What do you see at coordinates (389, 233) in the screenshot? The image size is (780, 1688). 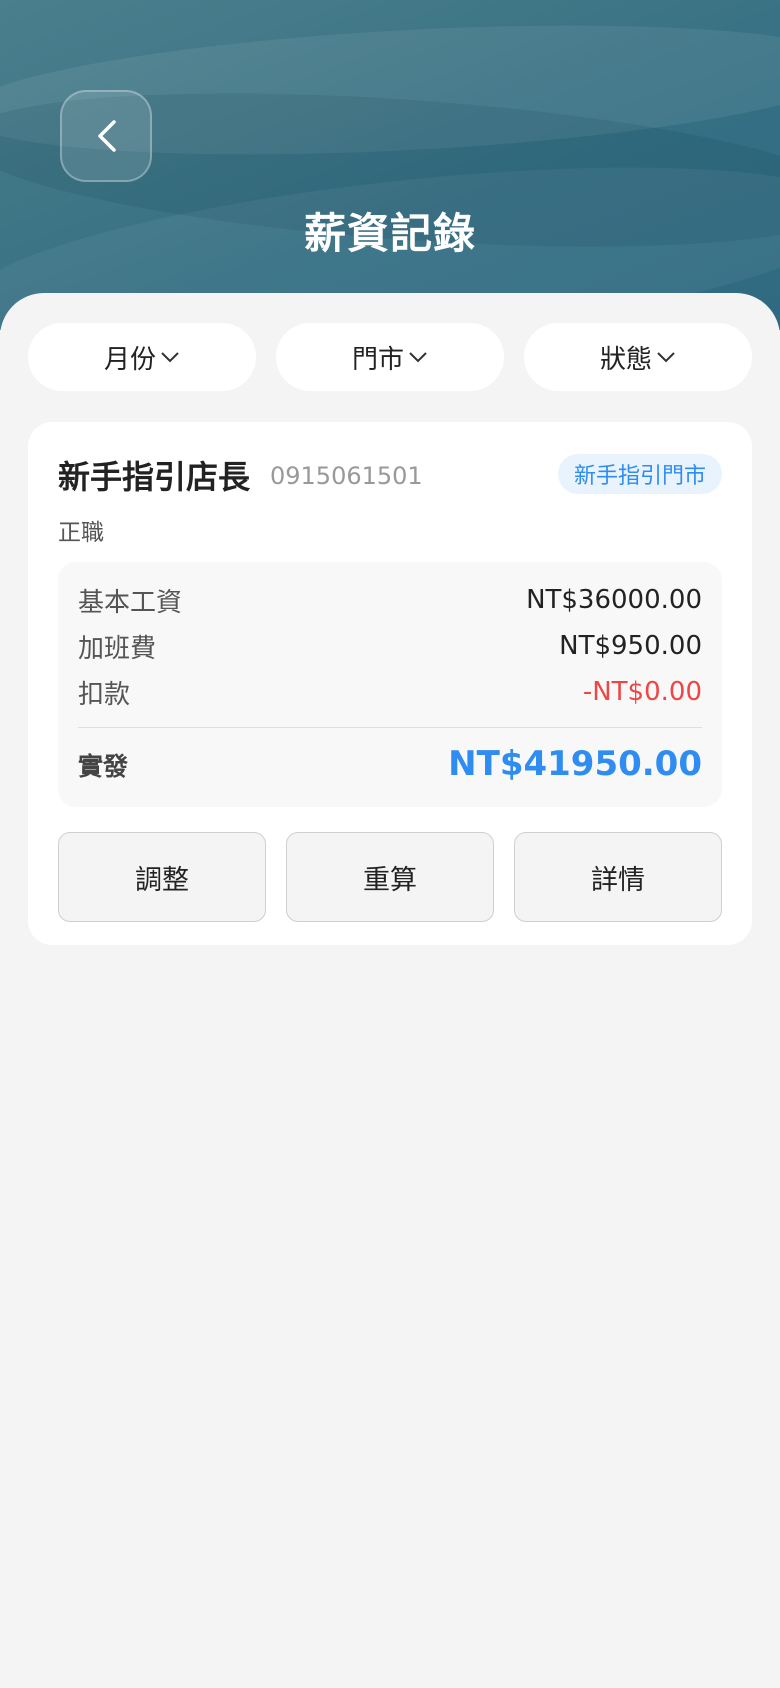 I see `page-title: 薪資記錄` at bounding box center [389, 233].